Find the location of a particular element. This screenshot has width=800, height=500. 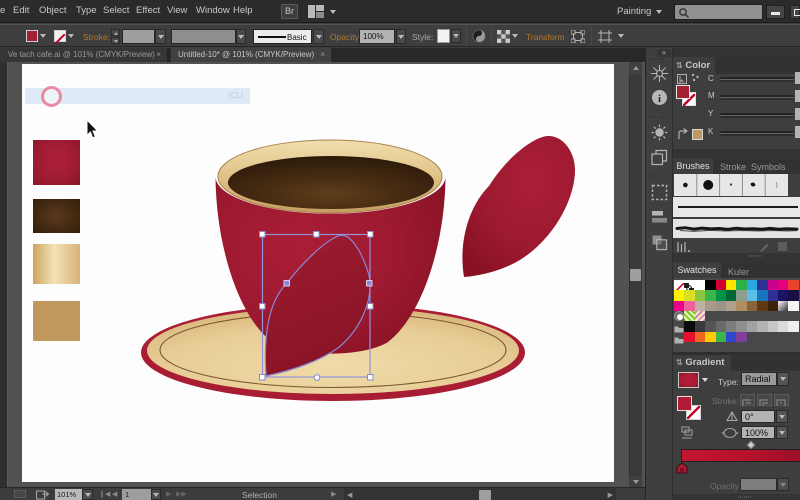

svg-text: i is located at coordinates (659, 99).